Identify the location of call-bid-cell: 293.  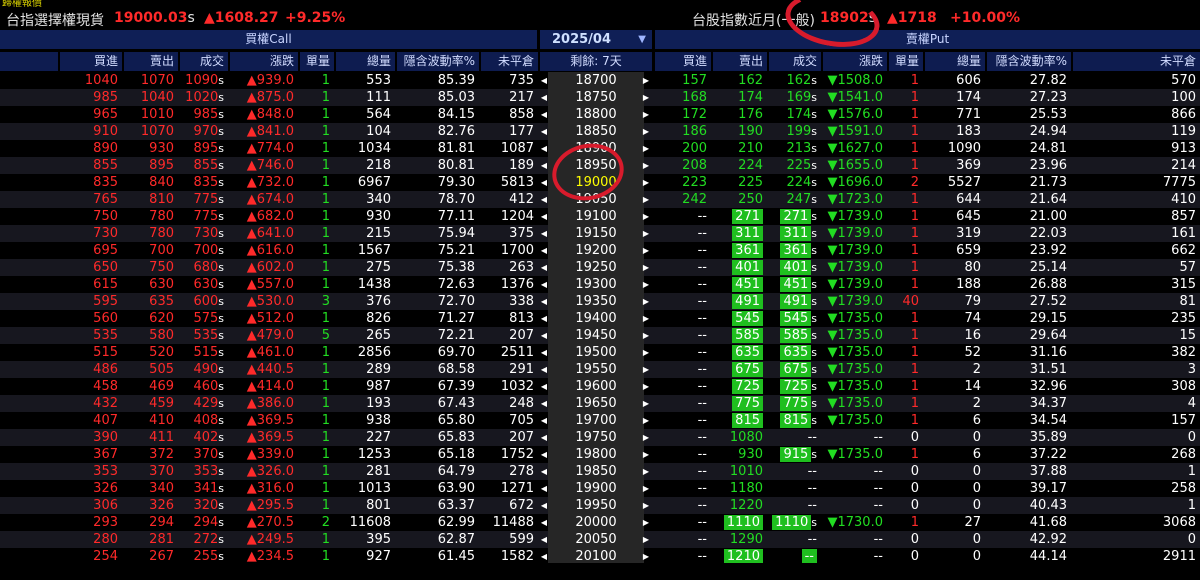
(89, 522).